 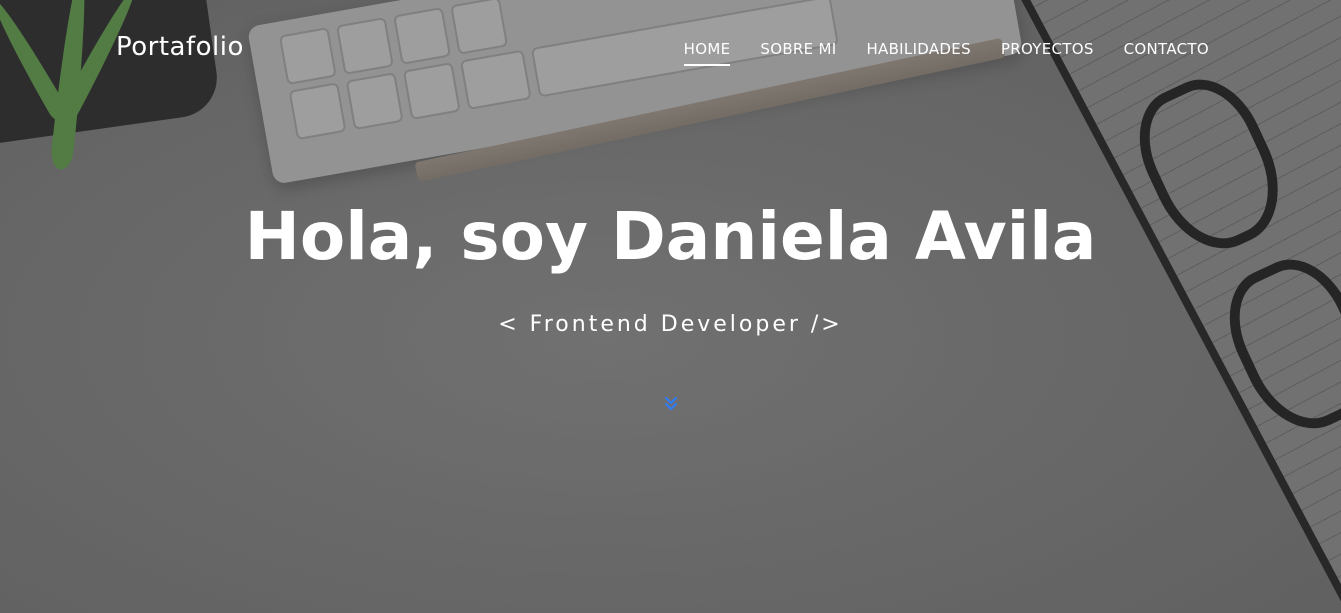 I want to click on nav-item-habilidades: HABILIDADES, so click(x=918, y=53).